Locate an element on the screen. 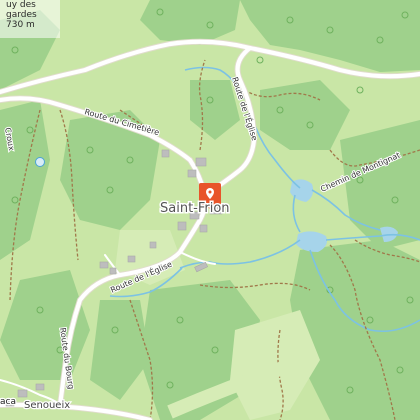  road-label-cimetiere: Route du Cimetière is located at coordinates (121, 121).